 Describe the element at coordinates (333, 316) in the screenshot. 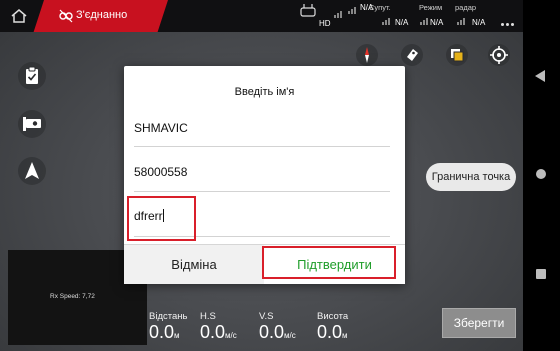

I see `stat-label: Висота` at that location.